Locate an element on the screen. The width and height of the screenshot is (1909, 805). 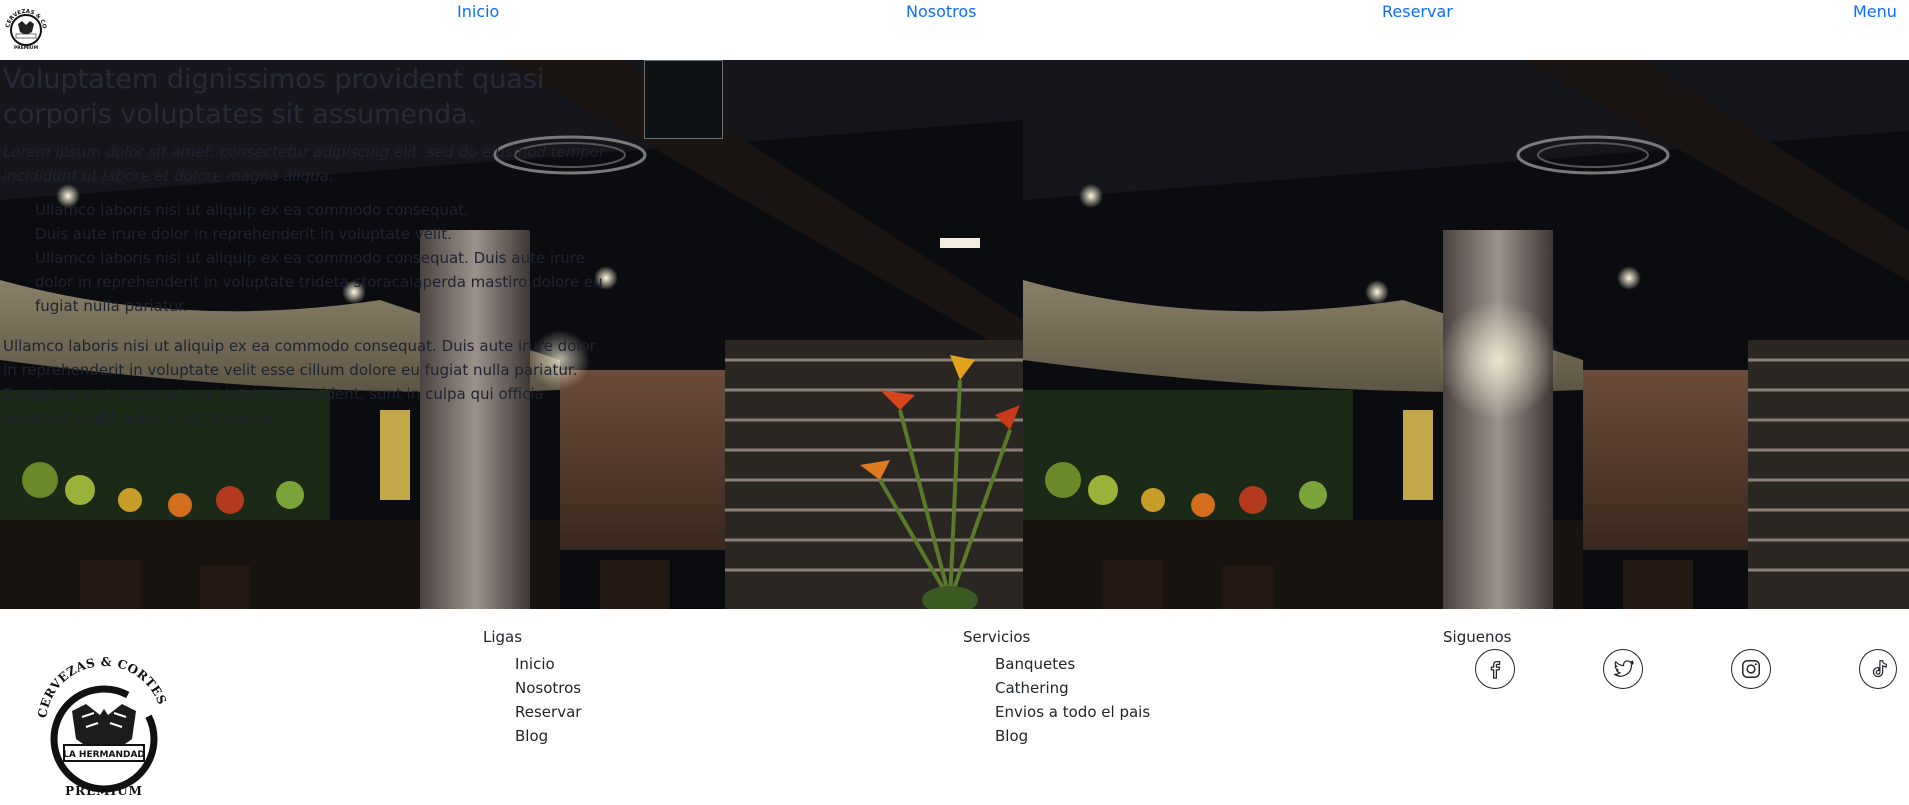
footer-link-reservar: Reservar is located at coordinates (548, 712).